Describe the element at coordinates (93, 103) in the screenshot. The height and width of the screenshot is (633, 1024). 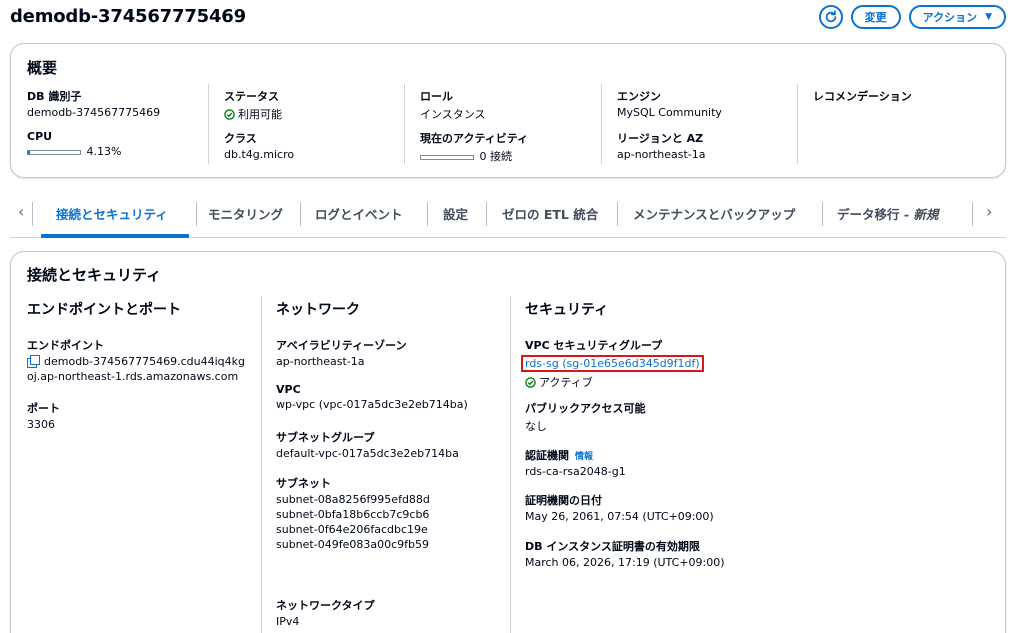
I see `db-identifier: DB 識別子 demodb-374567775469` at that location.